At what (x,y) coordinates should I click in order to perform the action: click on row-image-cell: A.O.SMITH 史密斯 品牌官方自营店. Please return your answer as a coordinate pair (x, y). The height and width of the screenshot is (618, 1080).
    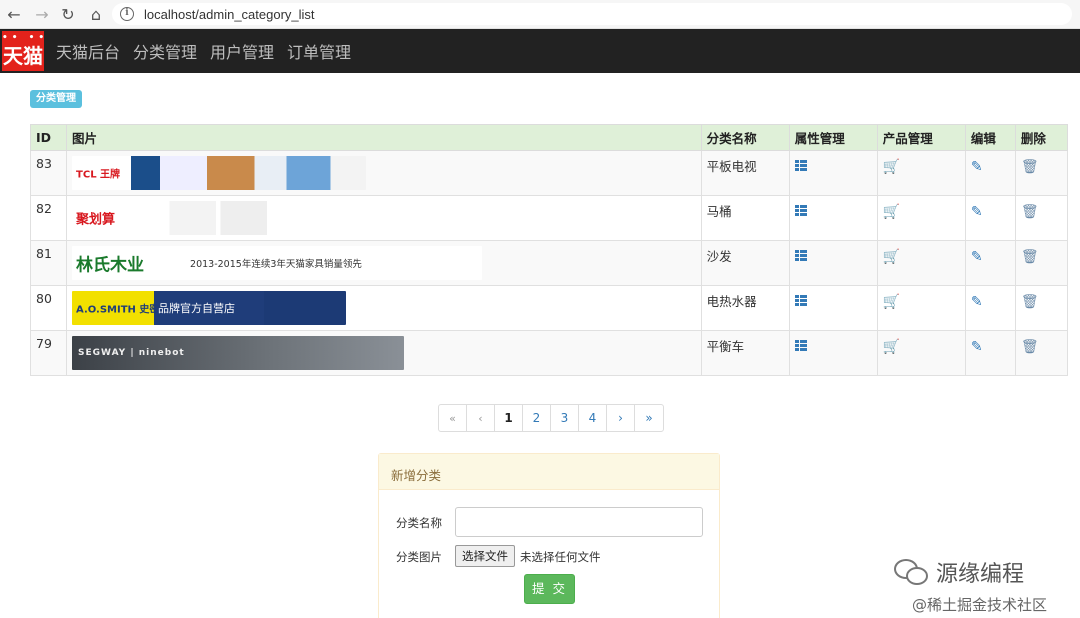
    Looking at the image, I should click on (384, 308).